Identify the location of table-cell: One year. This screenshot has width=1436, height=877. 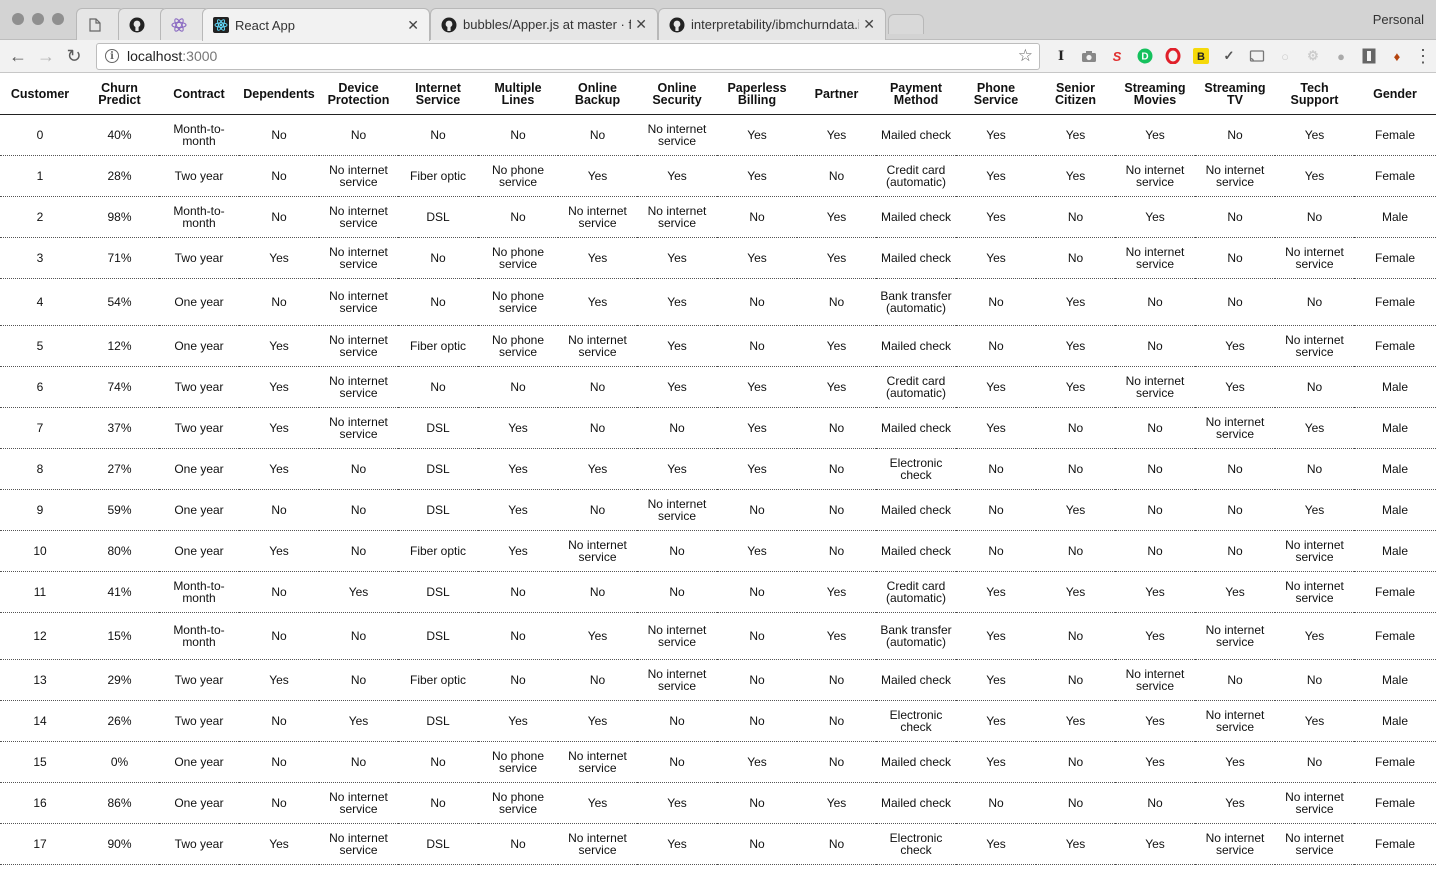
(199, 551).